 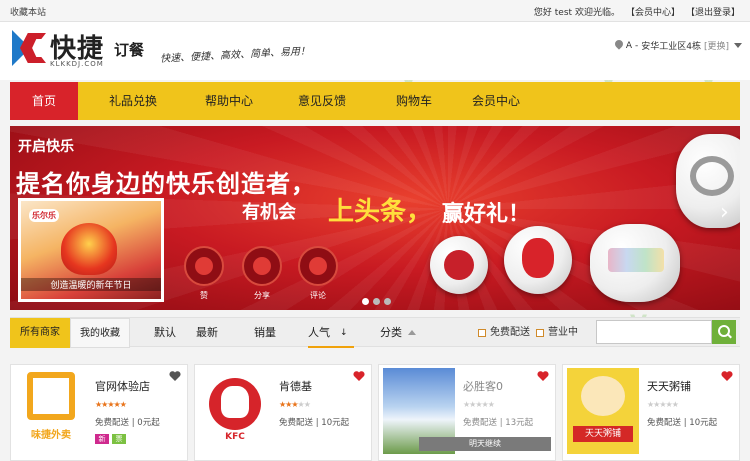 I want to click on search-input, so click(x=654, y=332).